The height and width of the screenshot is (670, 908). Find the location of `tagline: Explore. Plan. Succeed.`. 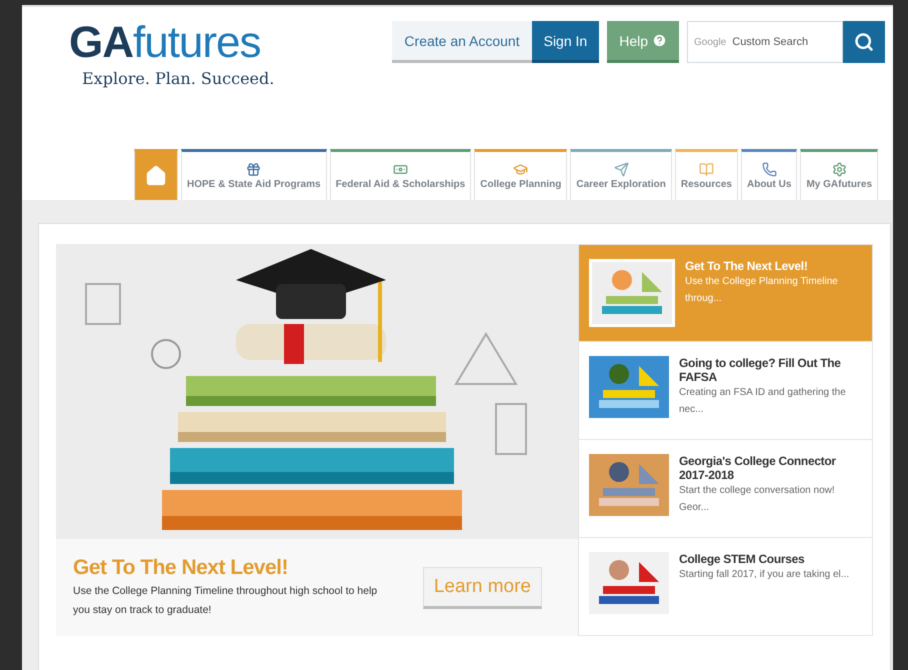

tagline: Explore. Plan. Succeed. is located at coordinates (178, 78).